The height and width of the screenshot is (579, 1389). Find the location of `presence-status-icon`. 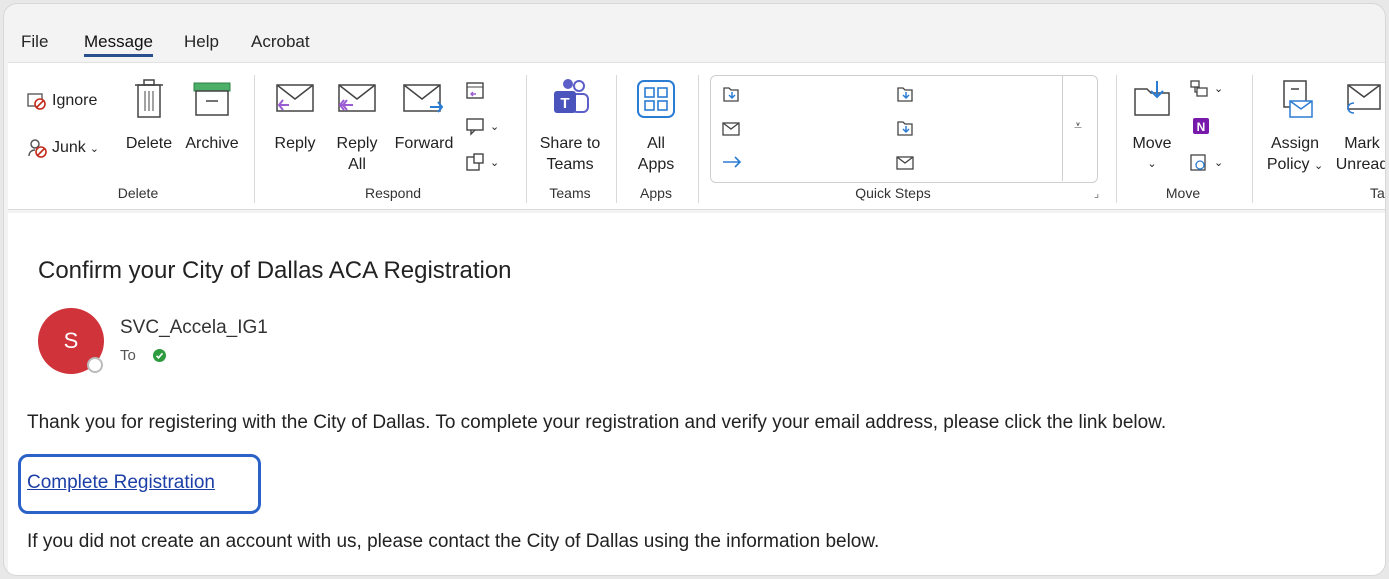

presence-status-icon is located at coordinates (95, 365).